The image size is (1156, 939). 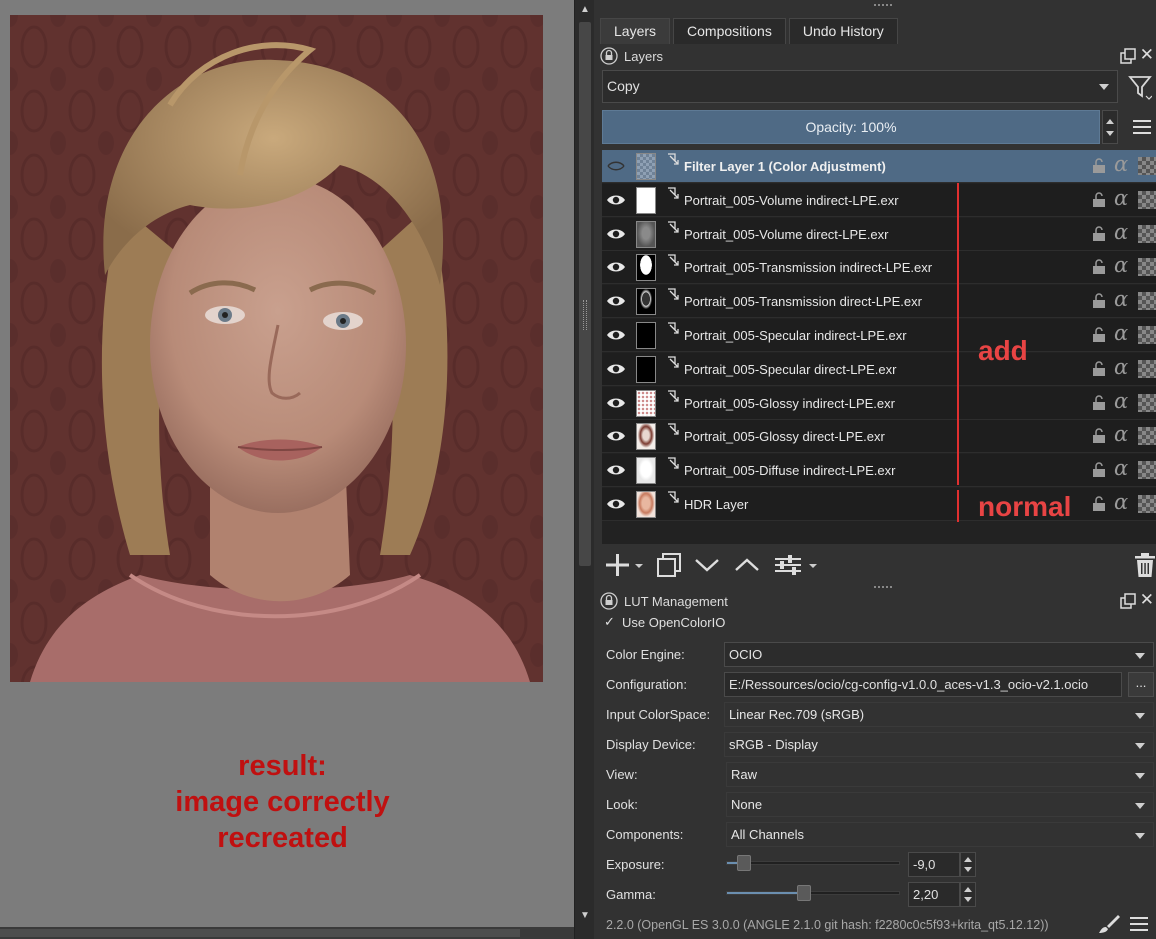 I want to click on layer-row: Portrait_005-Glossy direct-LPE.exr α, so click(x=879, y=437).